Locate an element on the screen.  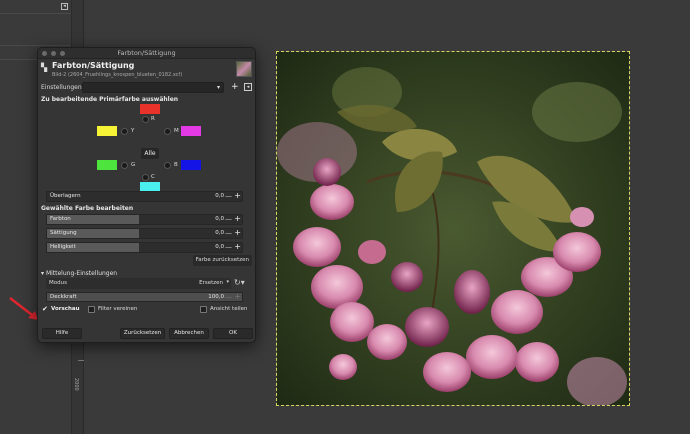
dialog-footer: Hilfe Zurücksetzen Abbrechen OK is located at coordinates (146, 334).